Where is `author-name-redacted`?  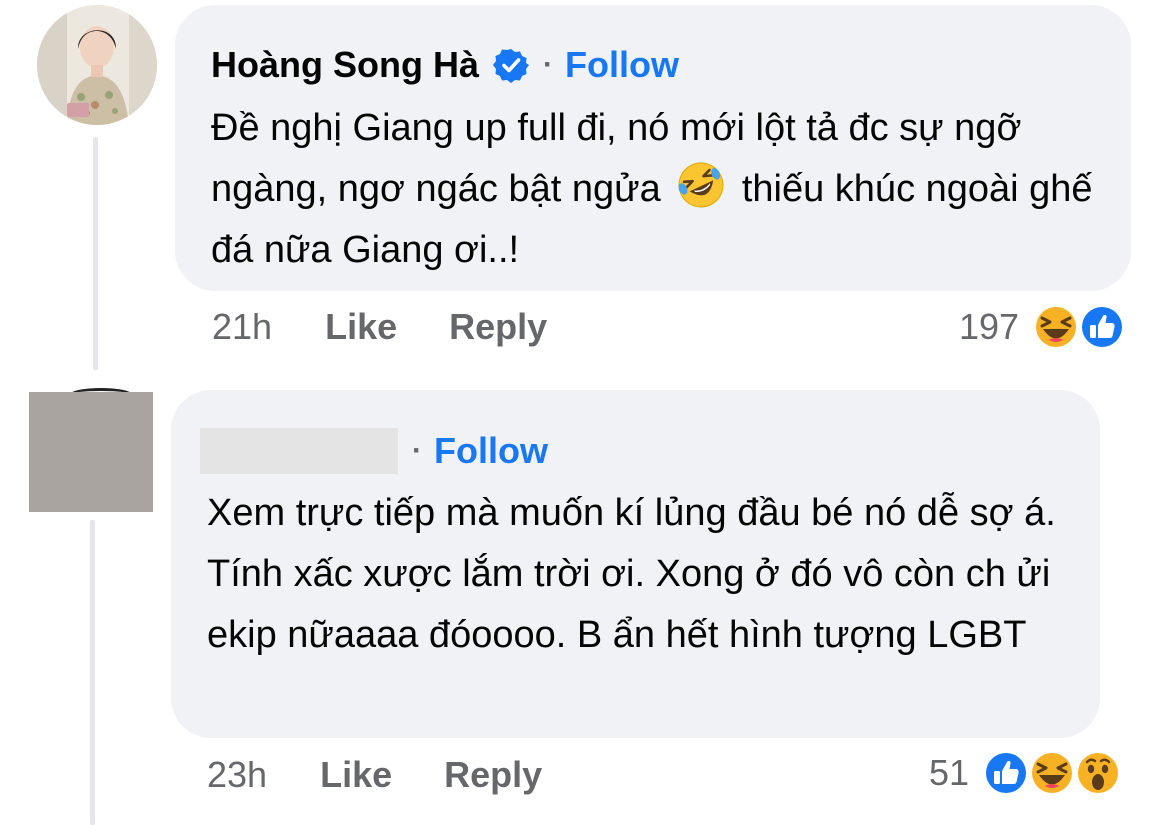 author-name-redacted is located at coordinates (299, 451).